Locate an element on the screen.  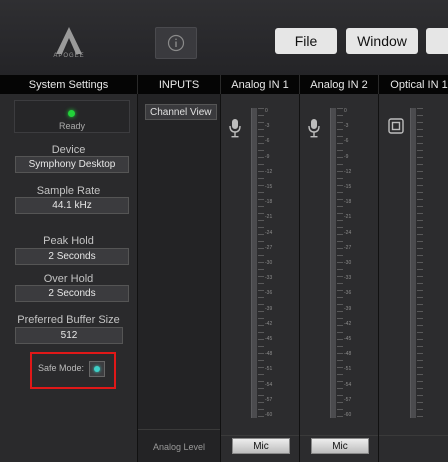
status-text: Ready is located at coordinates (71, 126).